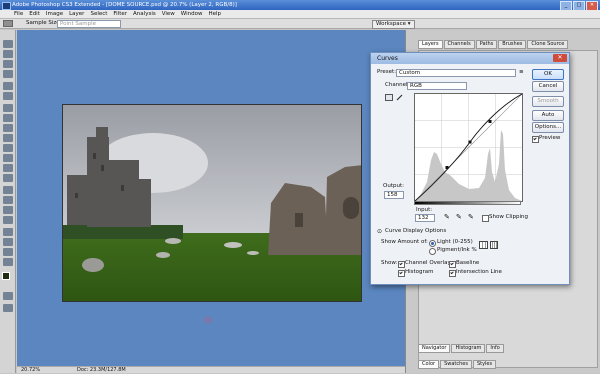 Image resolution: width=600 pixels, height=374 pixels. Describe the element at coordinates (76, 14) in the screenshot. I see `menu-layer: Layer` at that location.